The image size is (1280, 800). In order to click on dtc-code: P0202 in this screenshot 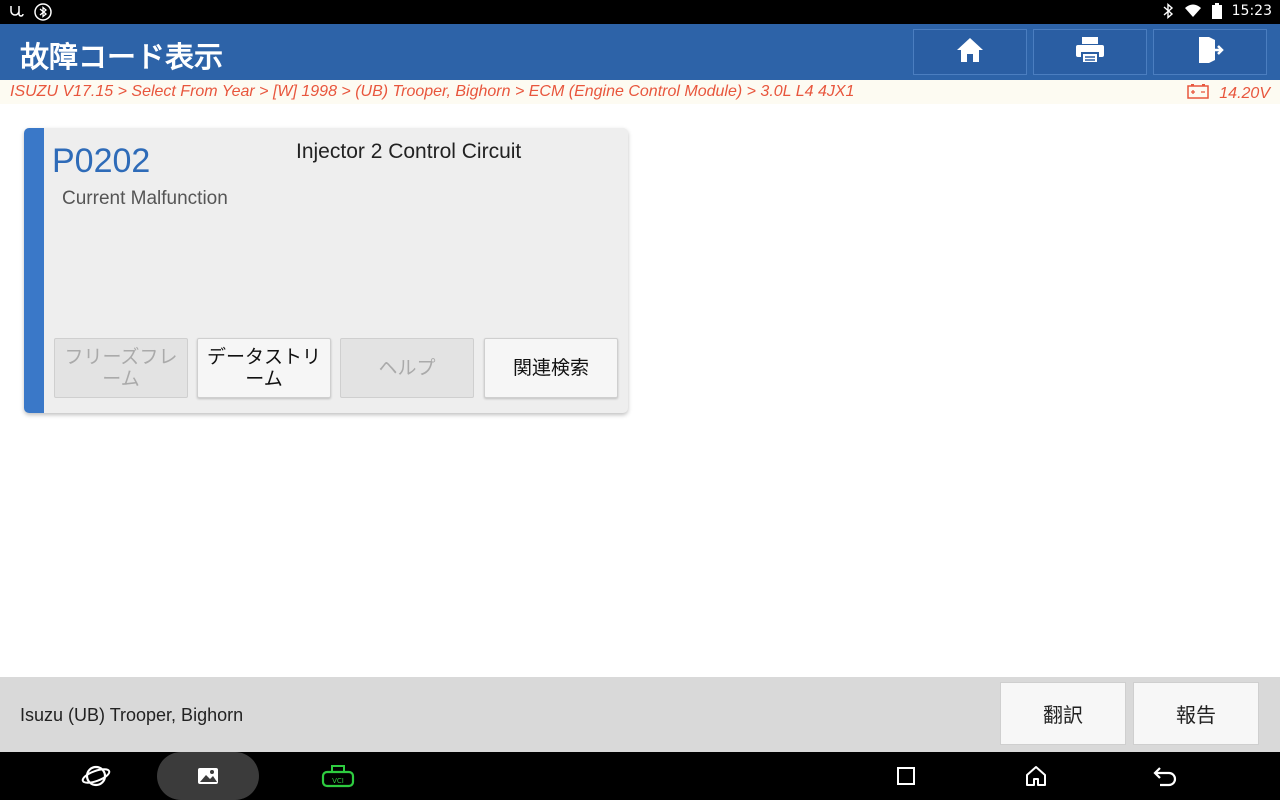, I will do `click(101, 161)`.